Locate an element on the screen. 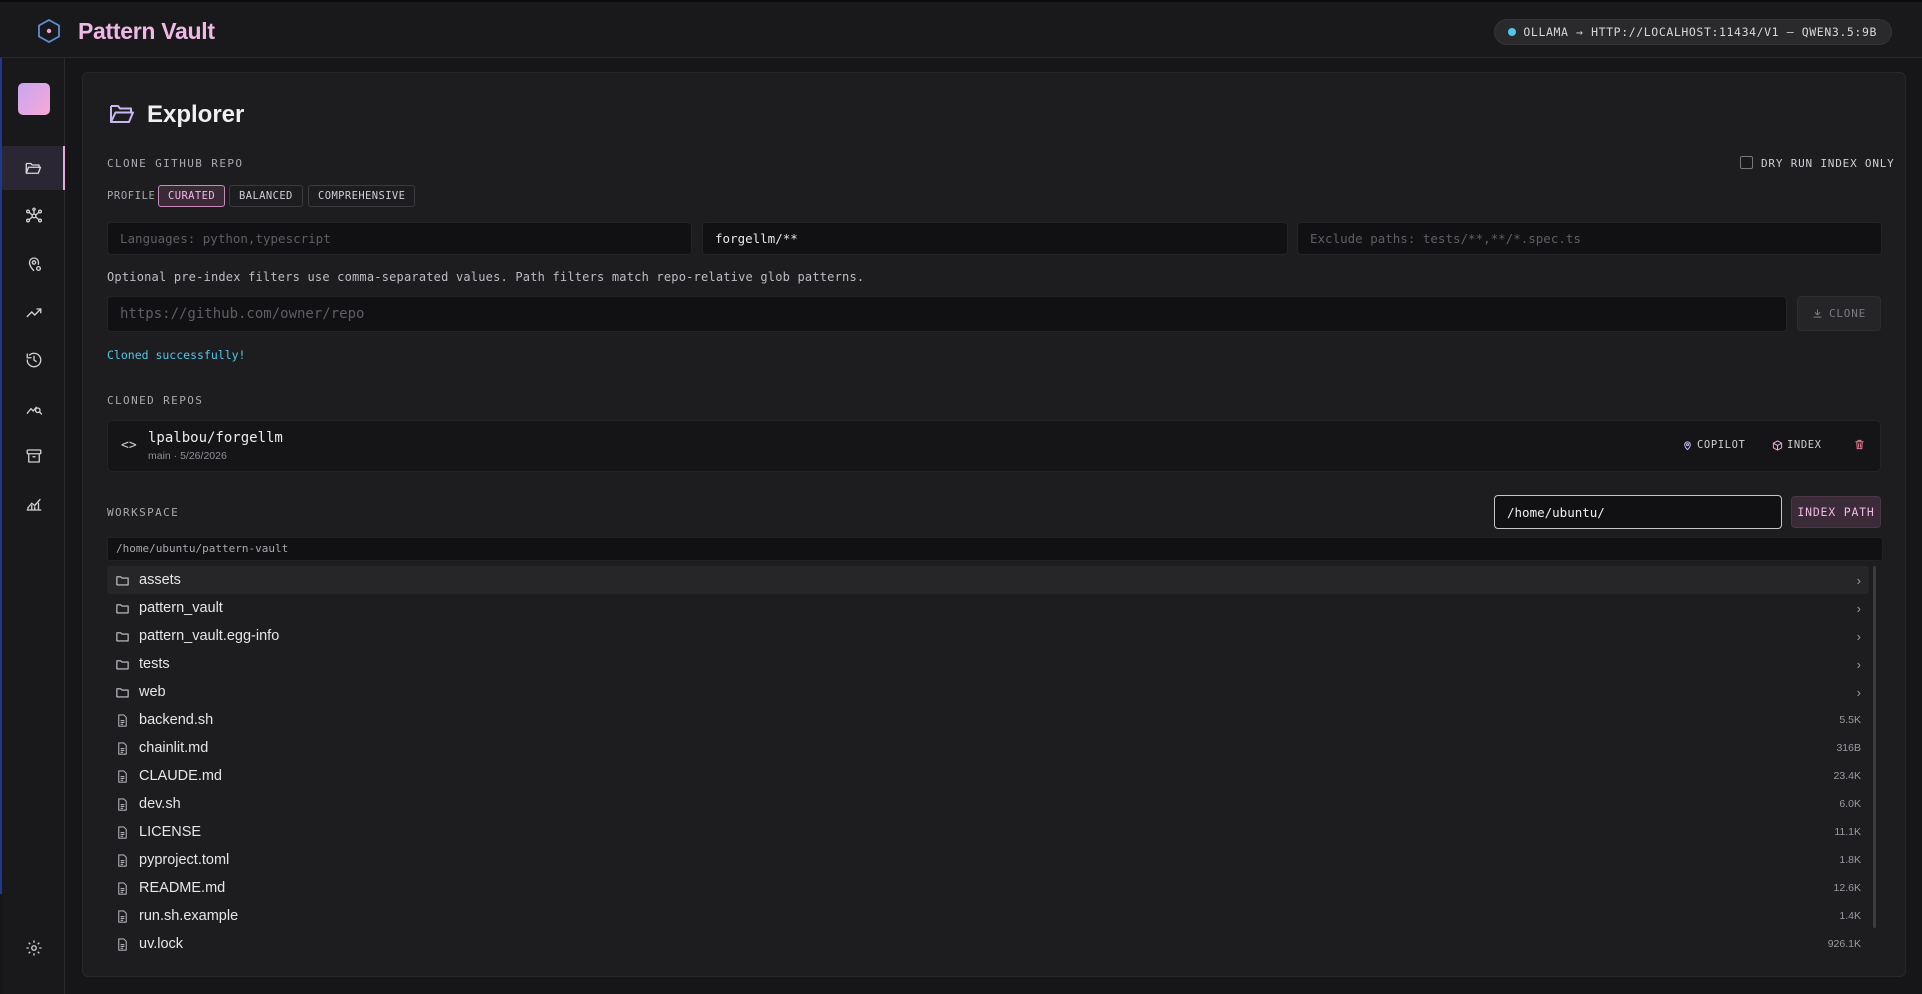 This screenshot has height=994, width=1922. entry-name: pattern_vault.egg-info is located at coordinates (209, 636).